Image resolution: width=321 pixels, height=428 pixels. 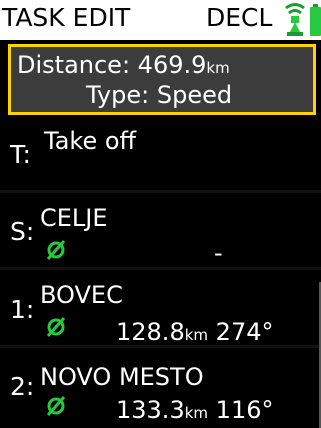 I want to click on distance-unit: km, so click(x=218, y=68).